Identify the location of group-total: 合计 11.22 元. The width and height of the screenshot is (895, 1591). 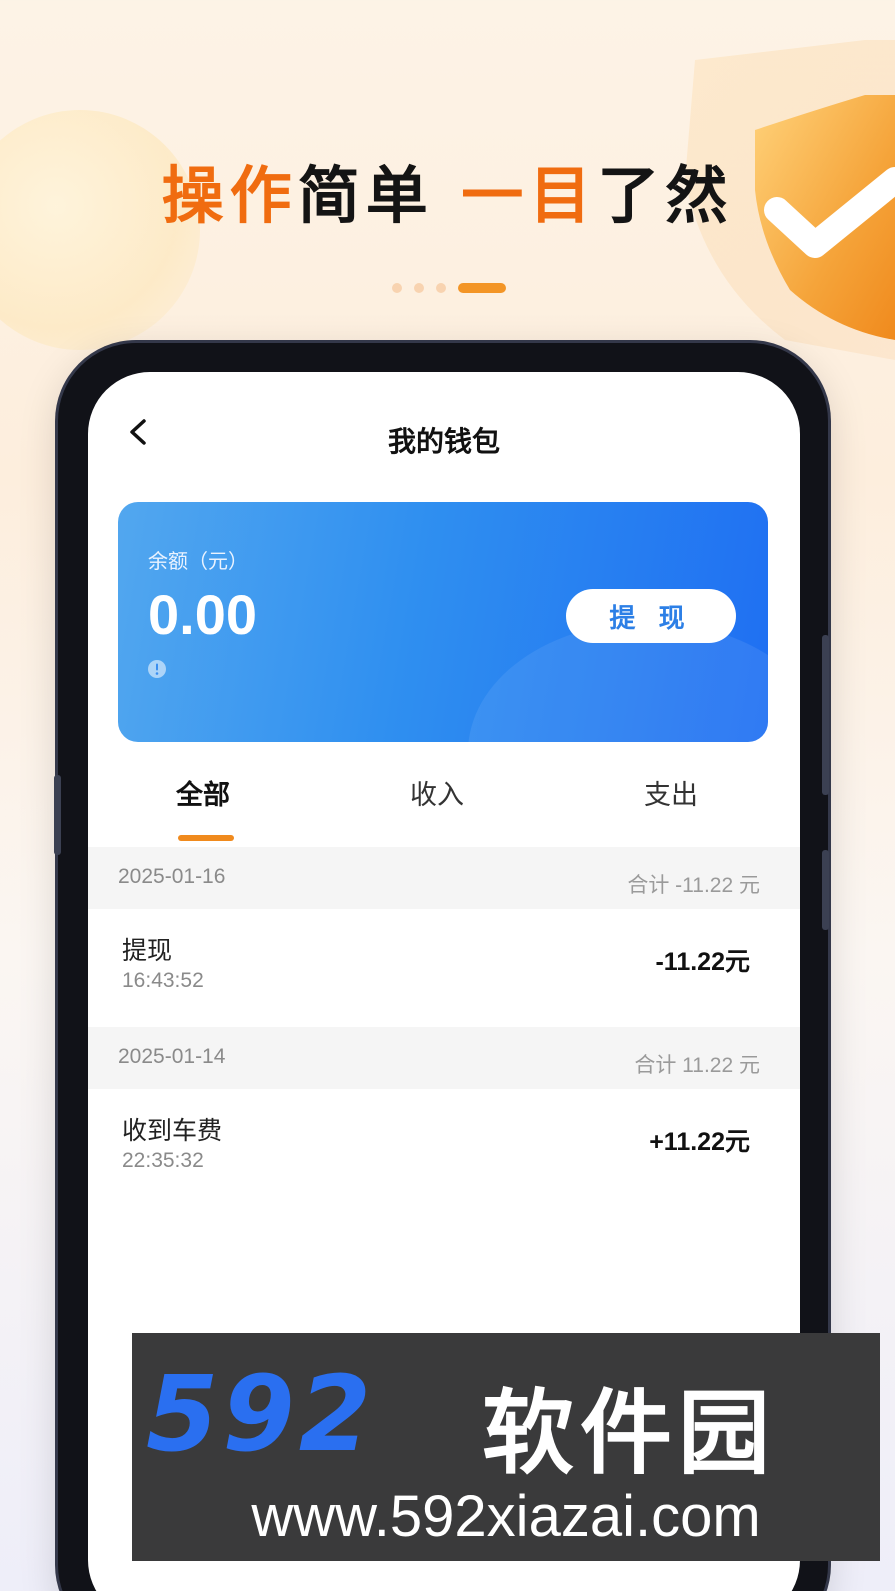
(697, 1065).